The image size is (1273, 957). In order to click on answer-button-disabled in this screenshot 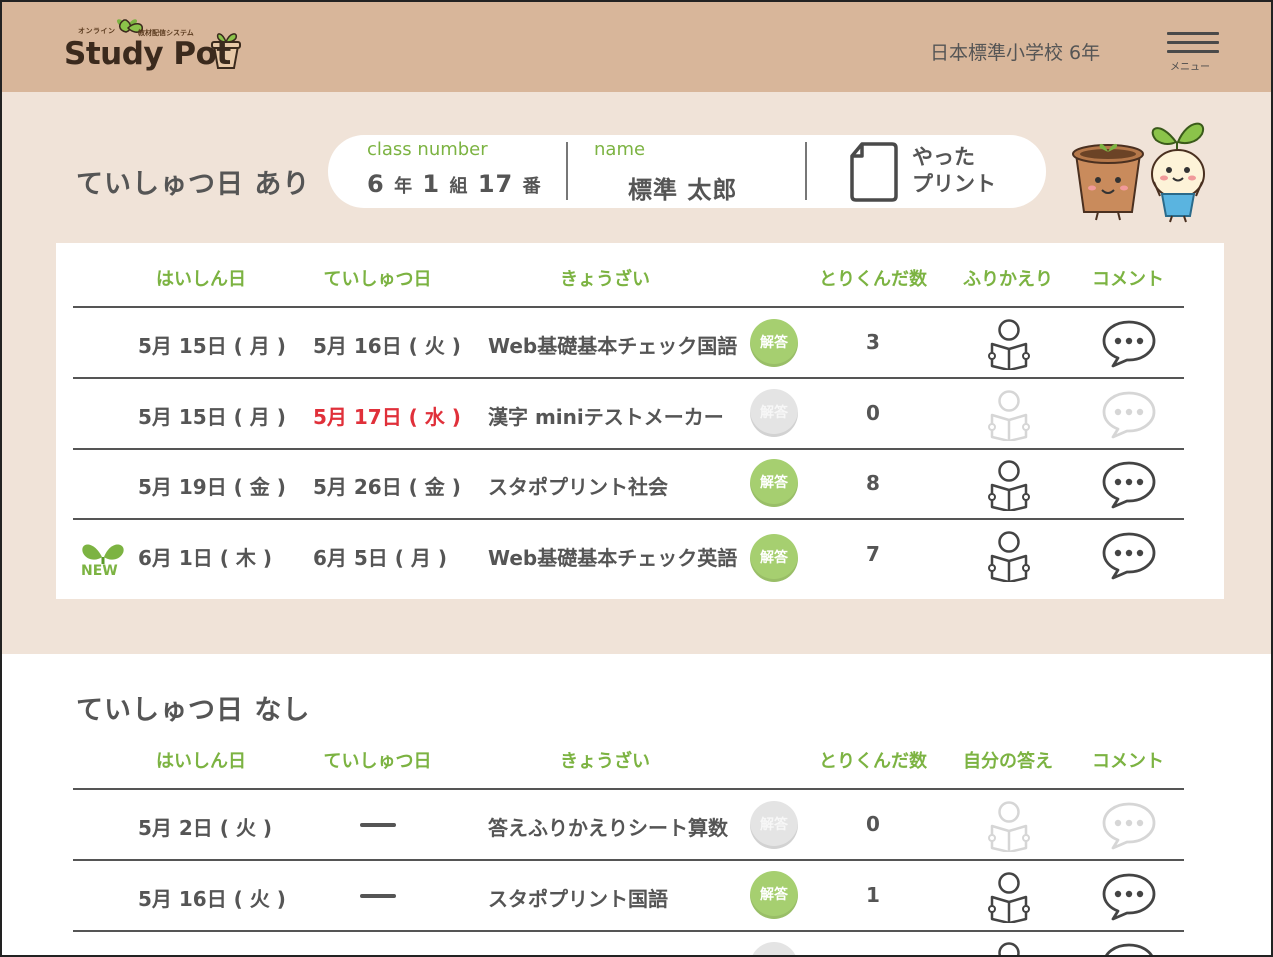, I will do `click(774, 949)`.